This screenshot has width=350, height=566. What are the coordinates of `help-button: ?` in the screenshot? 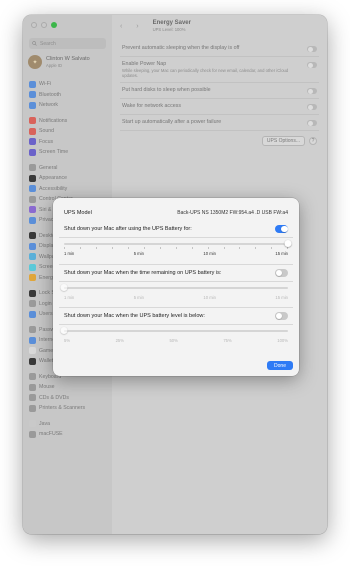 It's located at (313, 141).